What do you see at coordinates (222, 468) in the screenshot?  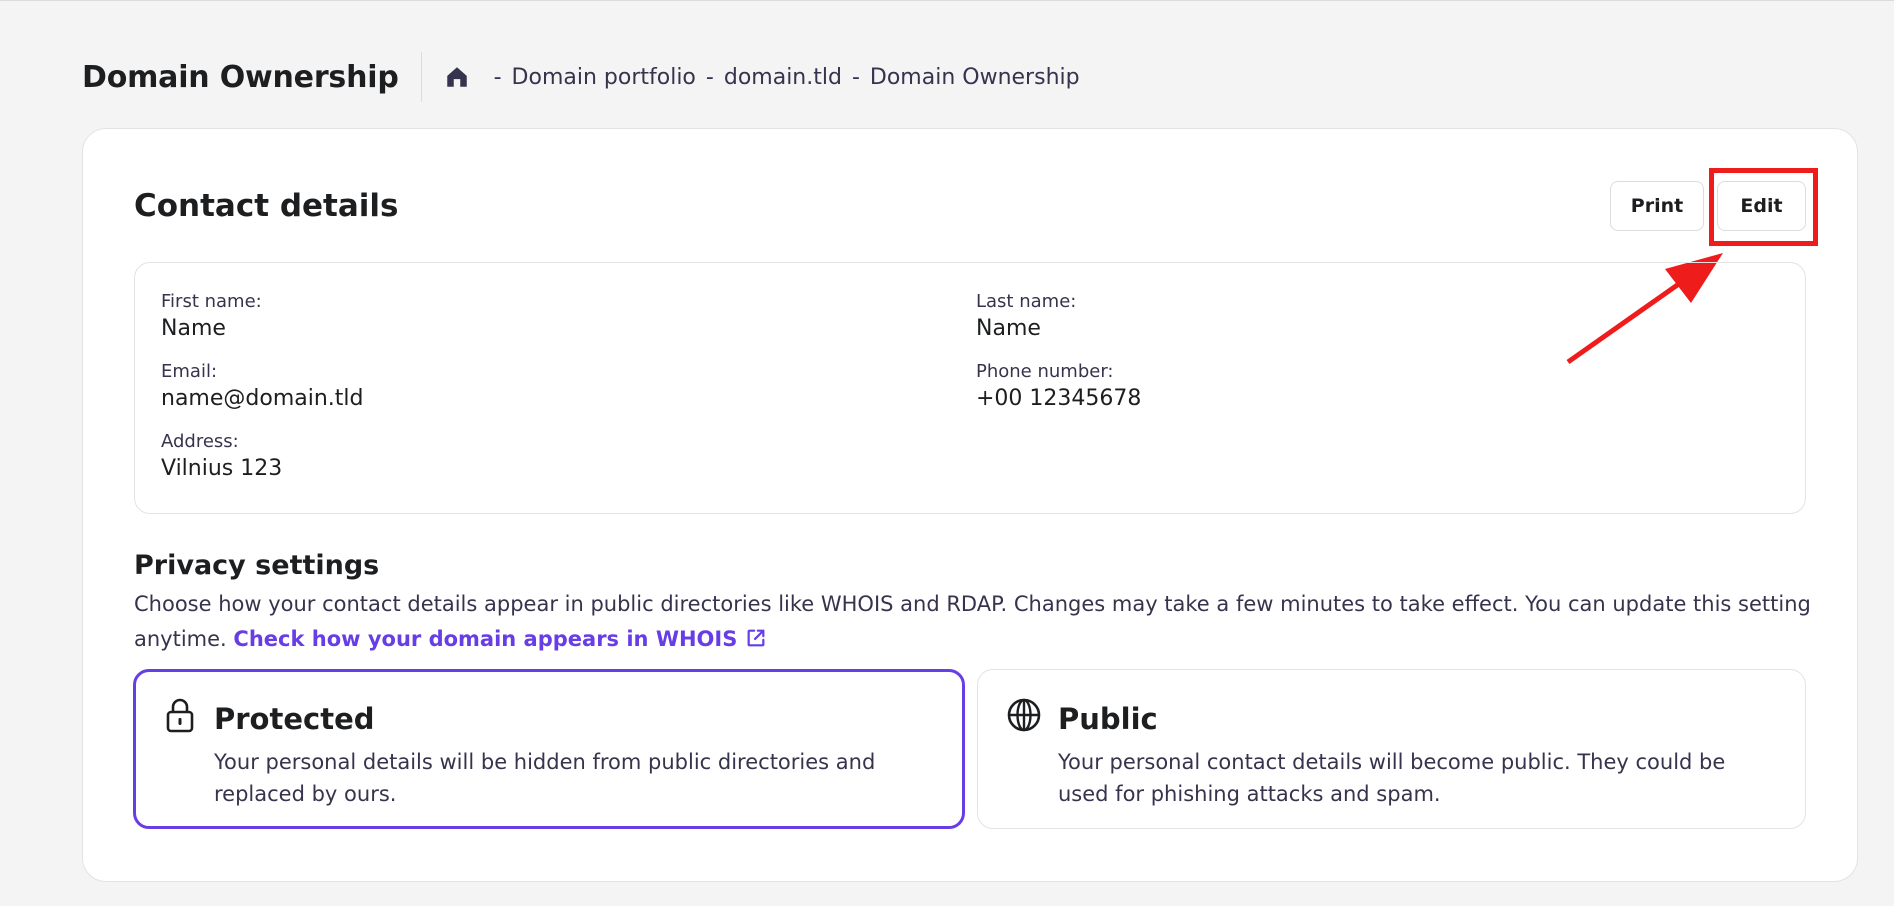 I see `address-value: Vilnius 123` at bounding box center [222, 468].